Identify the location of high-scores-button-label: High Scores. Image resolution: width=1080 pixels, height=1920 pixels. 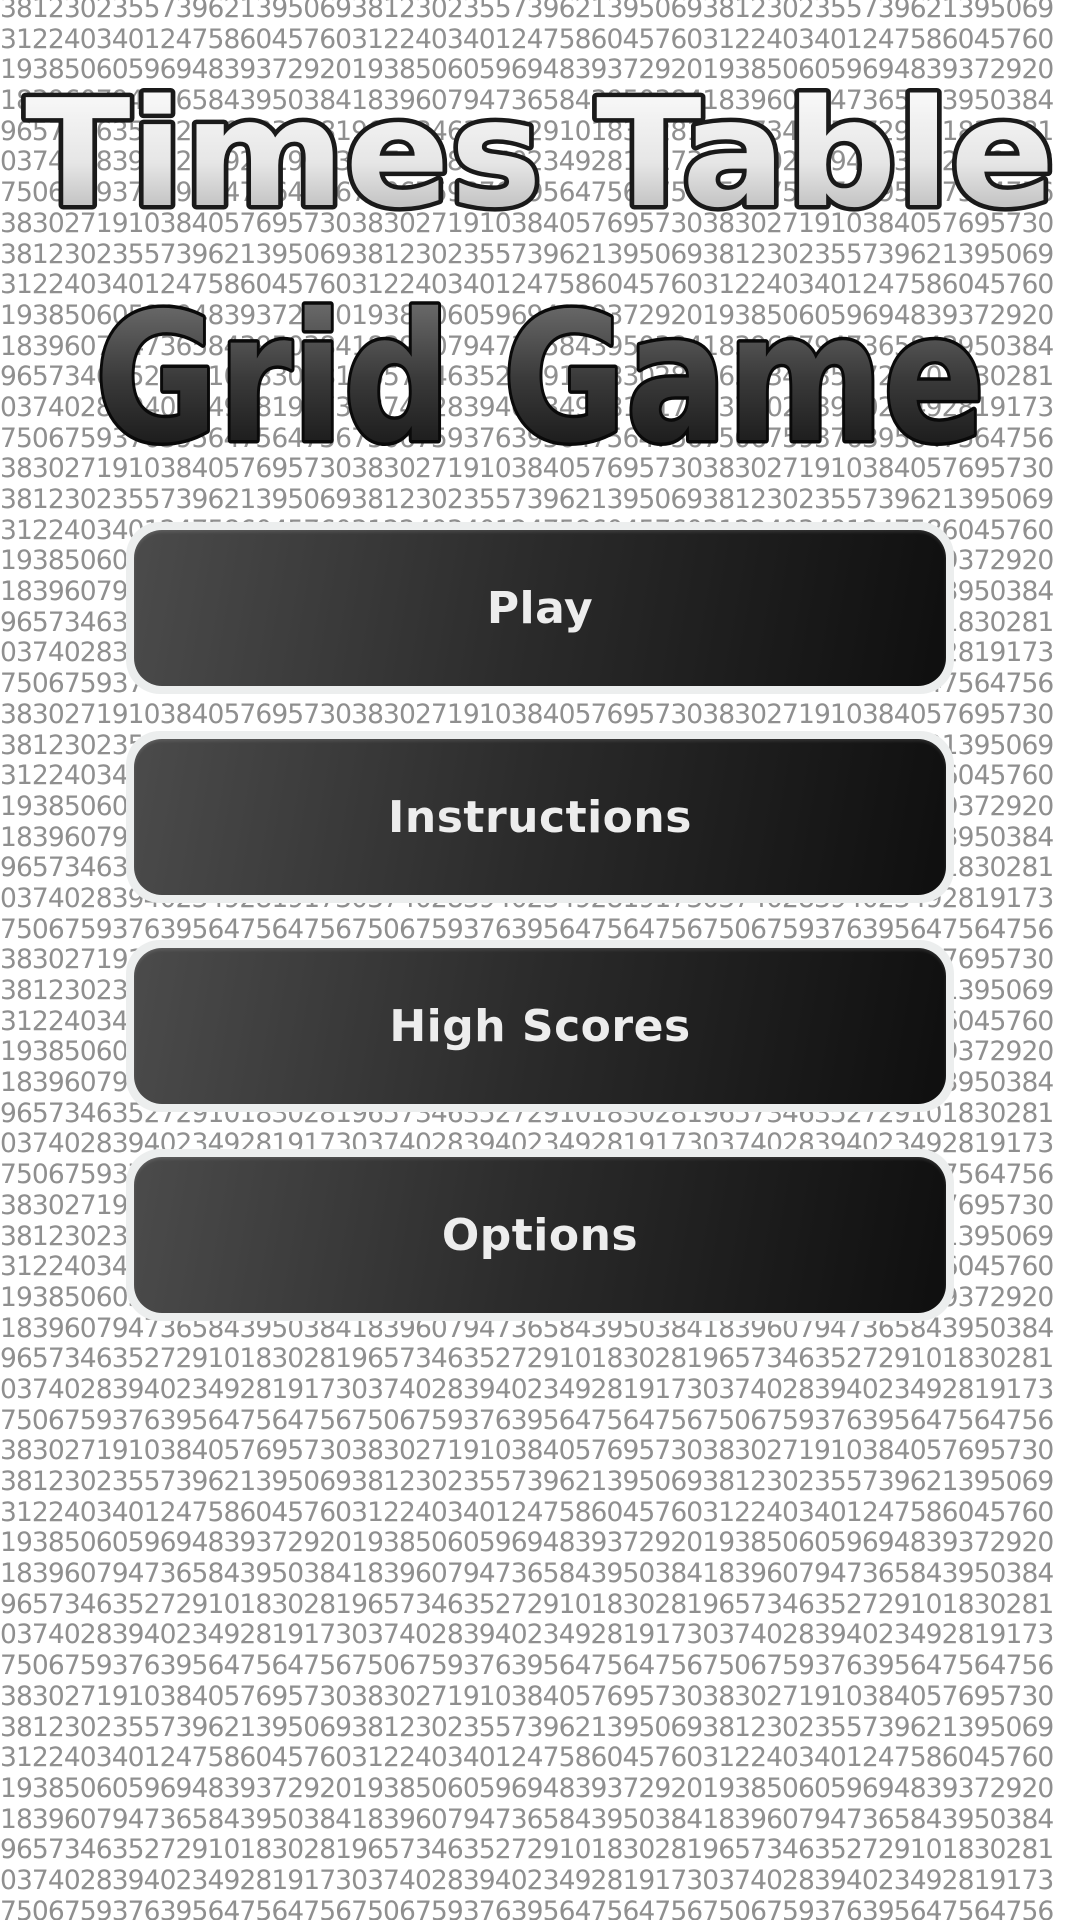
(540, 1026).